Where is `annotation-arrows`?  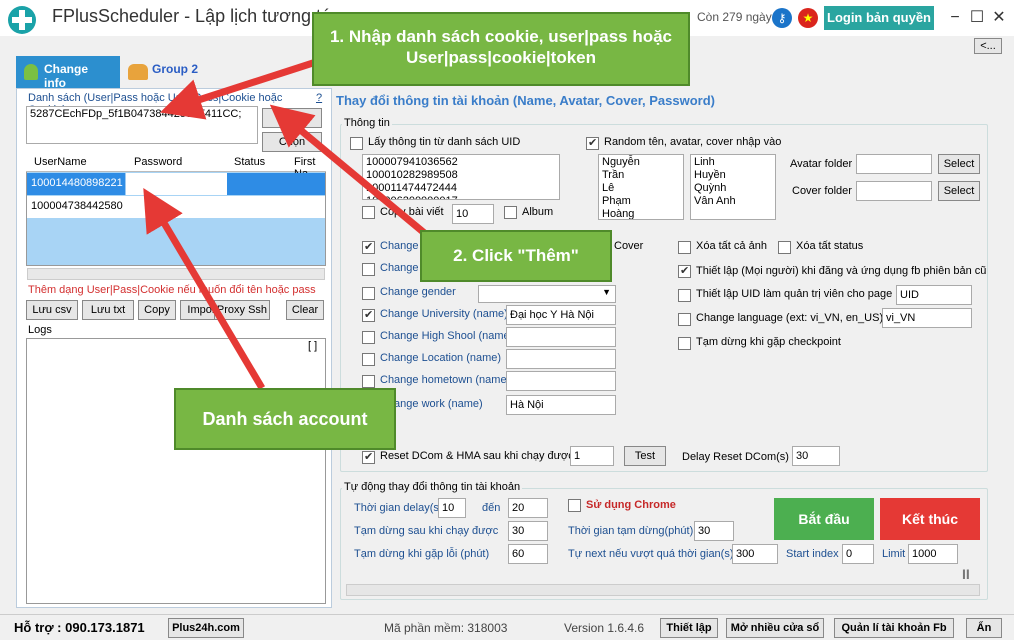
annotation-arrows is located at coordinates (287, 224).